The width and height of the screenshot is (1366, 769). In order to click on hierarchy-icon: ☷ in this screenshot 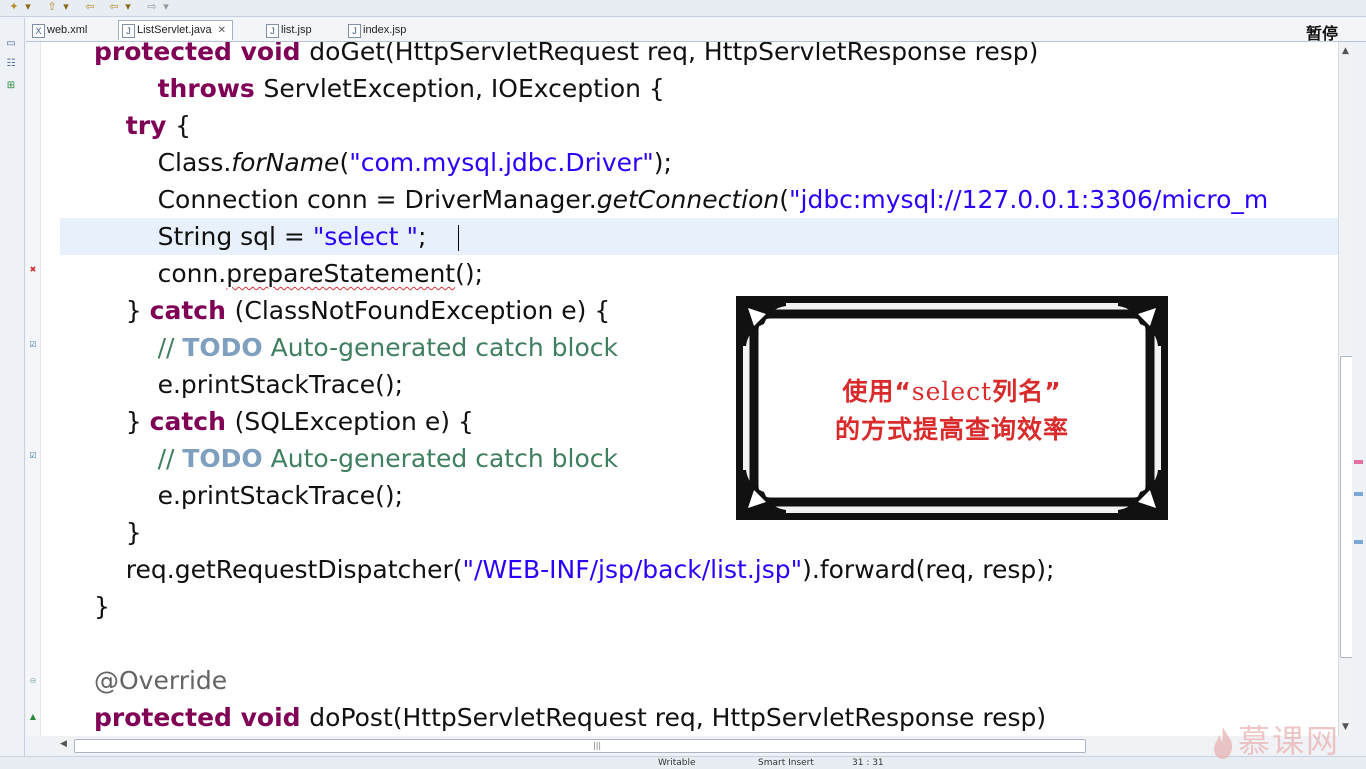, I will do `click(11, 64)`.